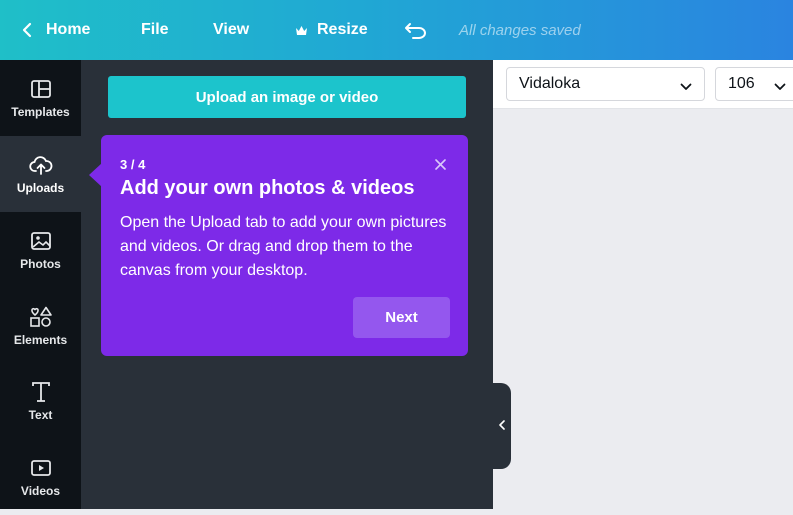 The height and width of the screenshot is (515, 793). I want to click on rail-label-photos: Photos, so click(40, 264).